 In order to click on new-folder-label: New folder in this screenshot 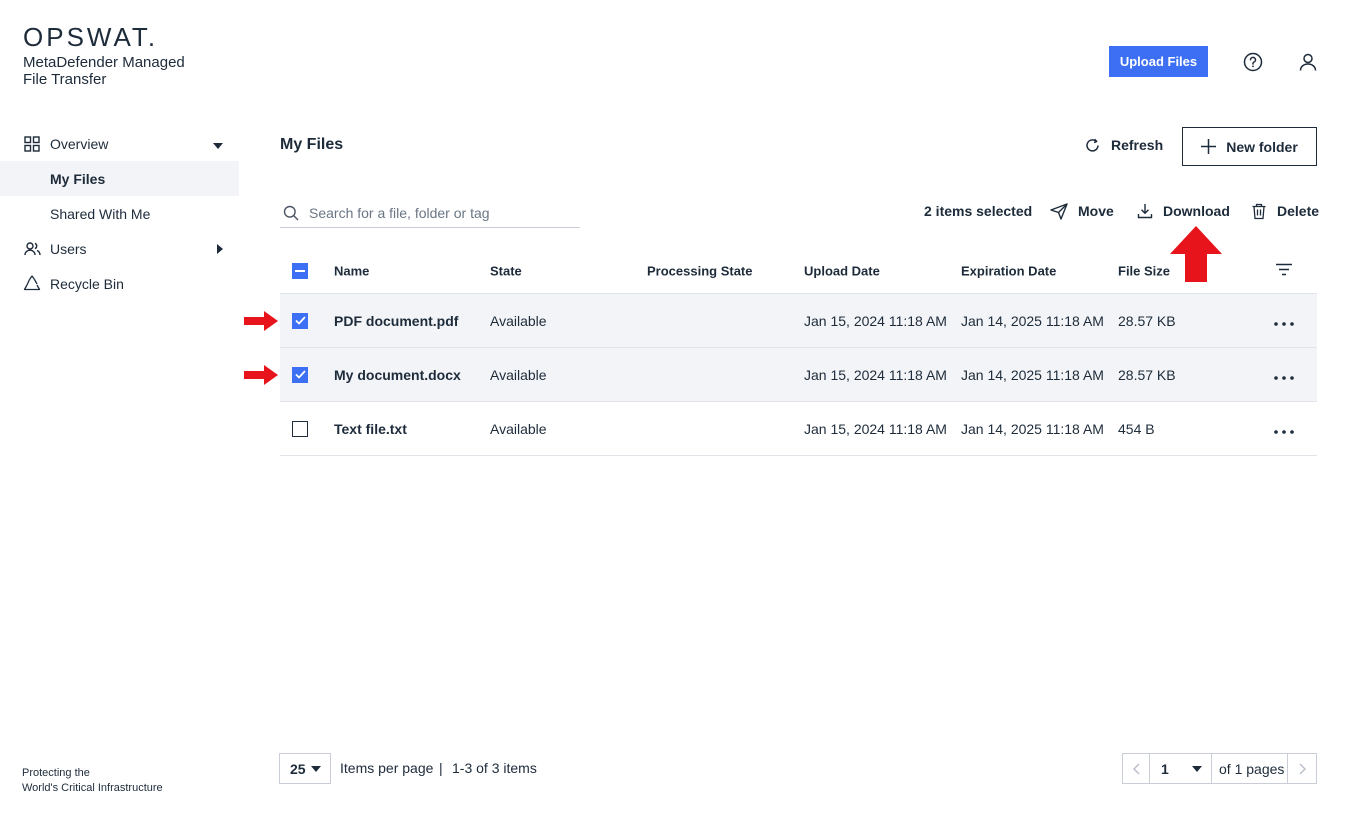, I will do `click(1262, 146)`.